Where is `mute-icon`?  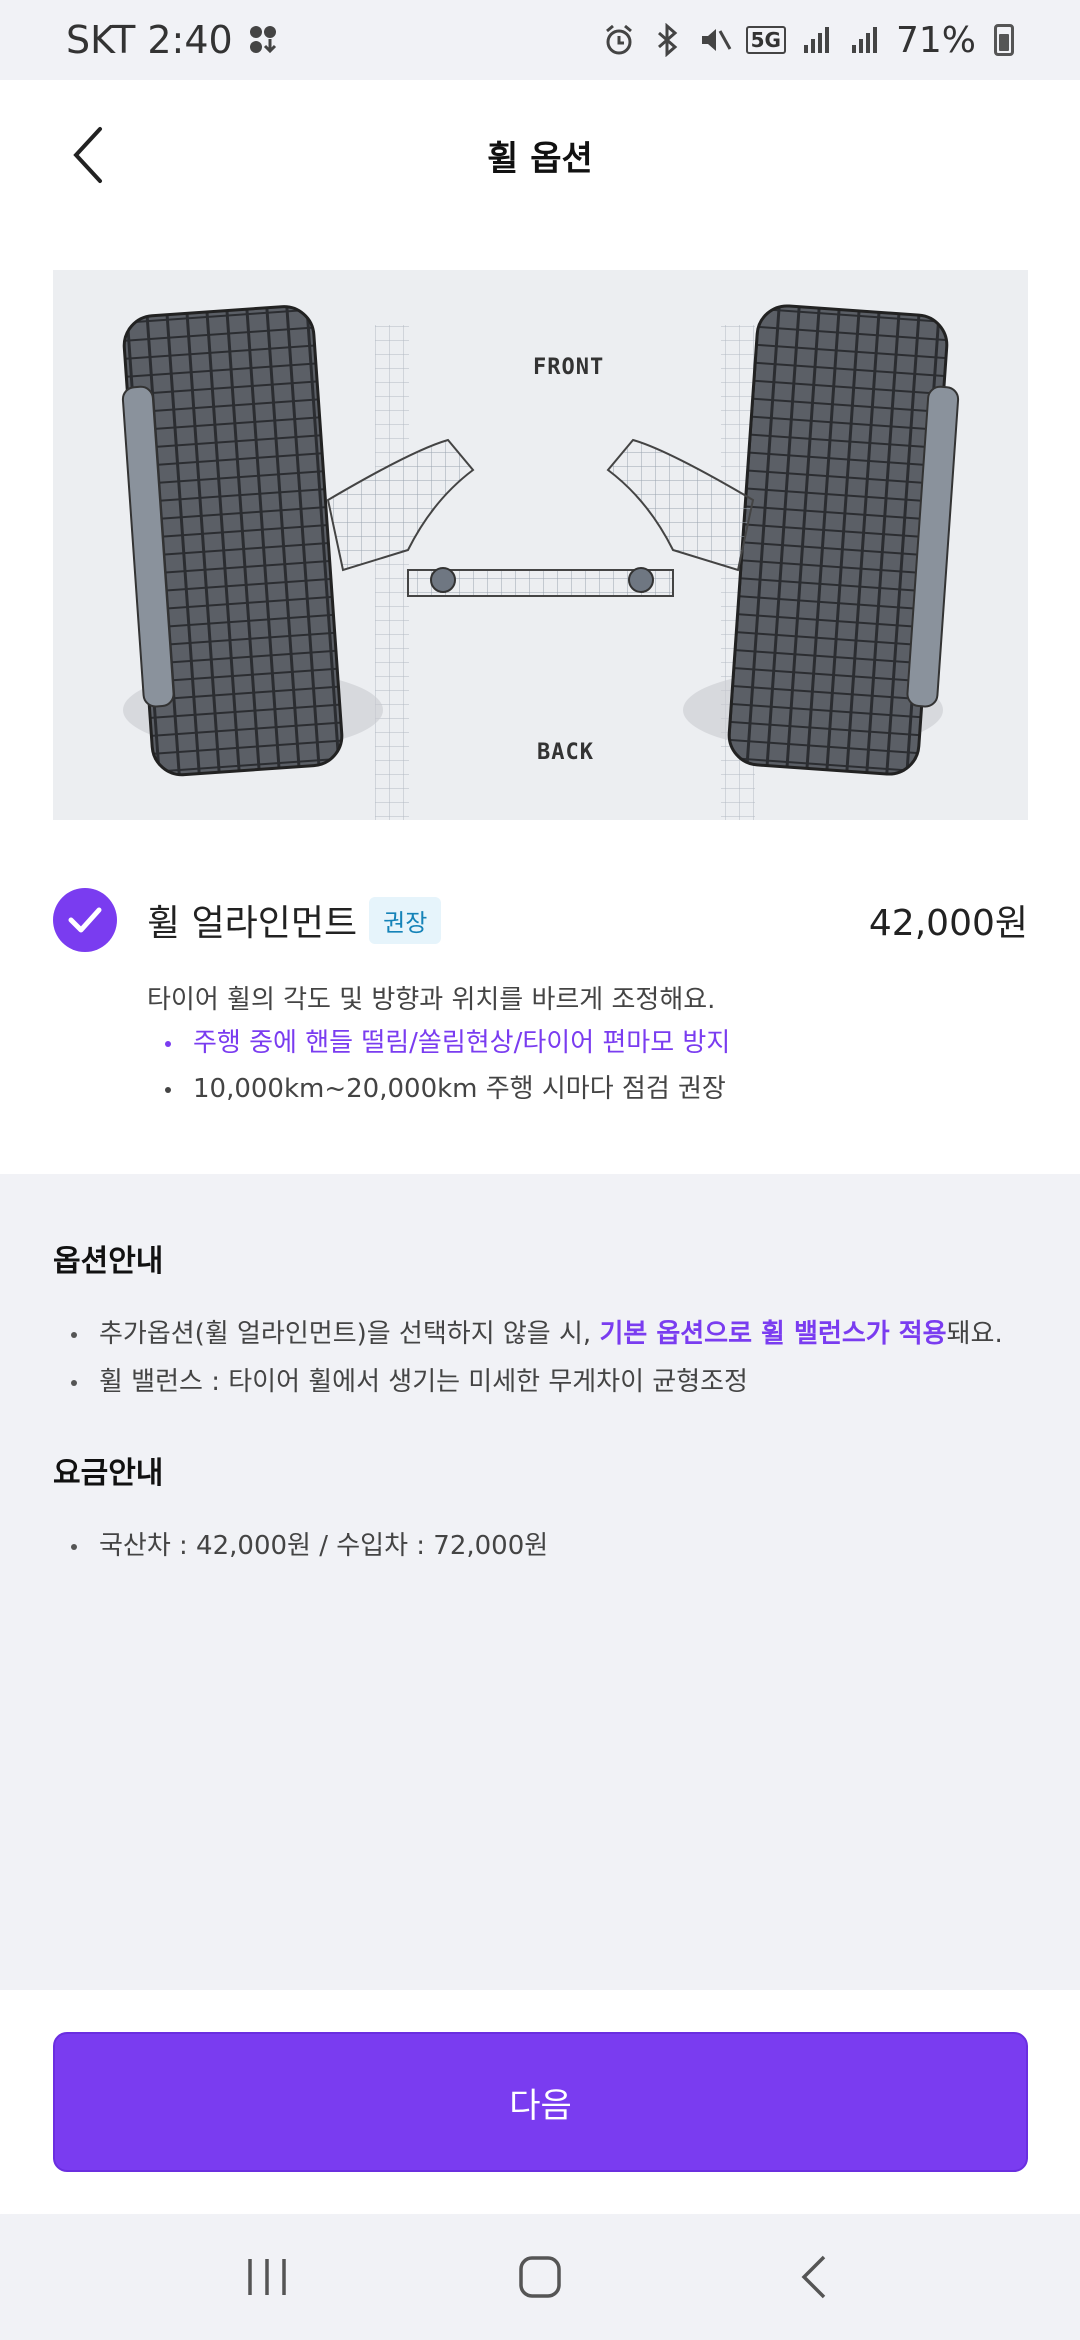
mute-icon is located at coordinates (716, 40).